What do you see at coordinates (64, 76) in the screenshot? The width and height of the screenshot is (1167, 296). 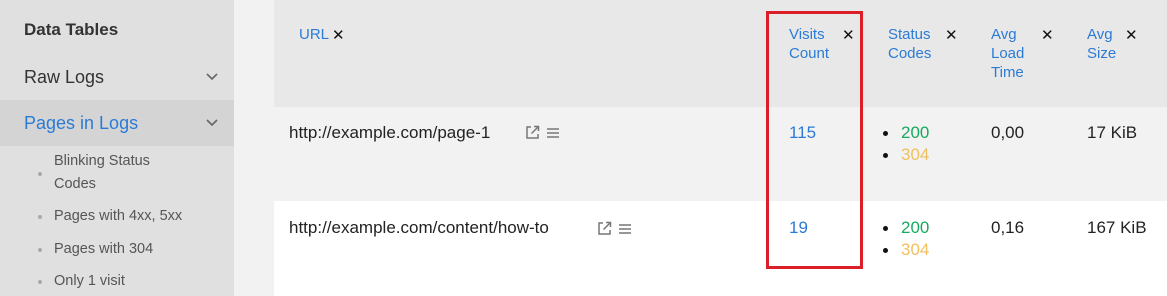 I see `sidebar-item-label: Raw Logs` at bounding box center [64, 76].